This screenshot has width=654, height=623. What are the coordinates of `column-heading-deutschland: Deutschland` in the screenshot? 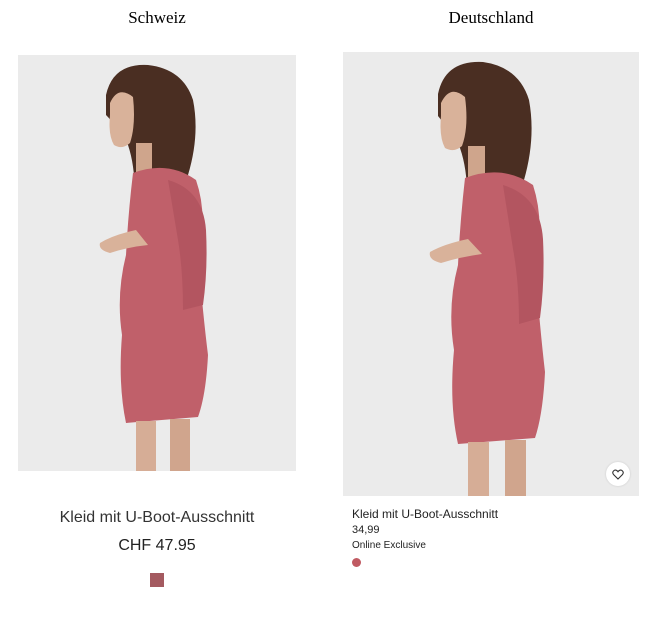 It's located at (491, 17).